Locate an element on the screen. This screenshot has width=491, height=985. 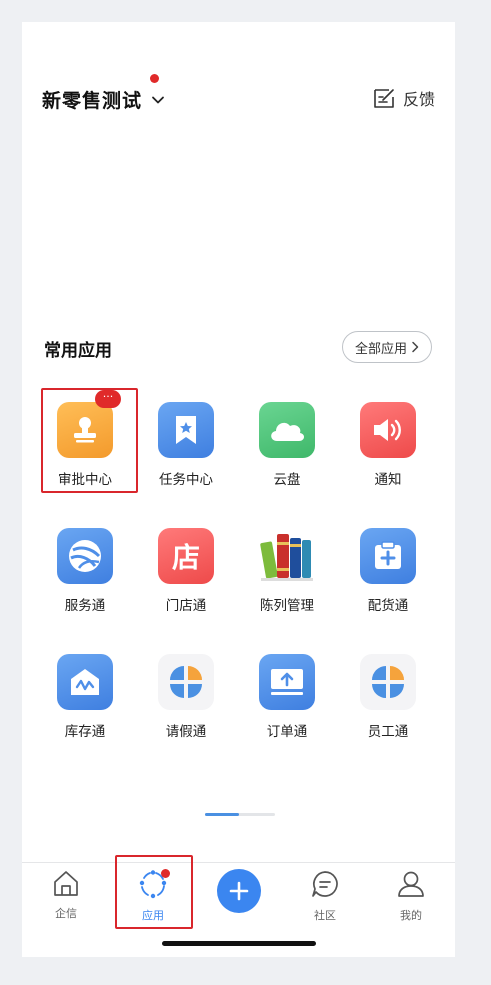
page-indicator is located at coordinates (240, 814).